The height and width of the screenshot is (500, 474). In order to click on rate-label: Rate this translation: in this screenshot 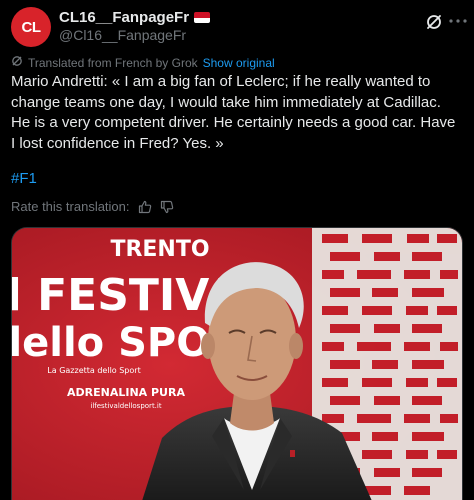, I will do `click(70, 206)`.